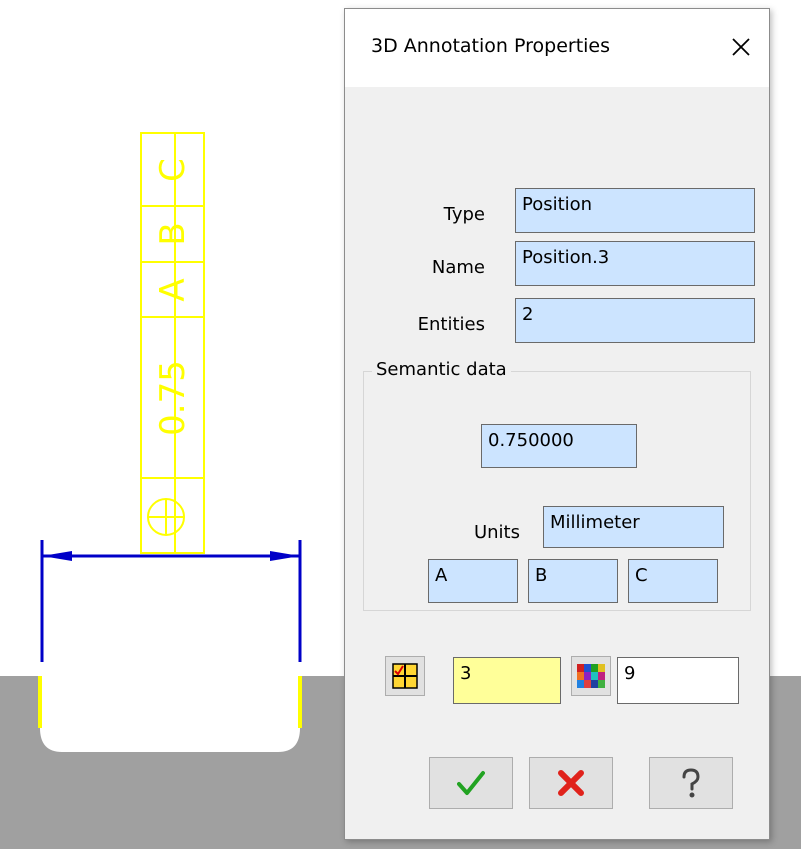 This screenshot has width=801, height=849. Describe the element at coordinates (464, 214) in the screenshot. I see `type-label: Type` at that location.